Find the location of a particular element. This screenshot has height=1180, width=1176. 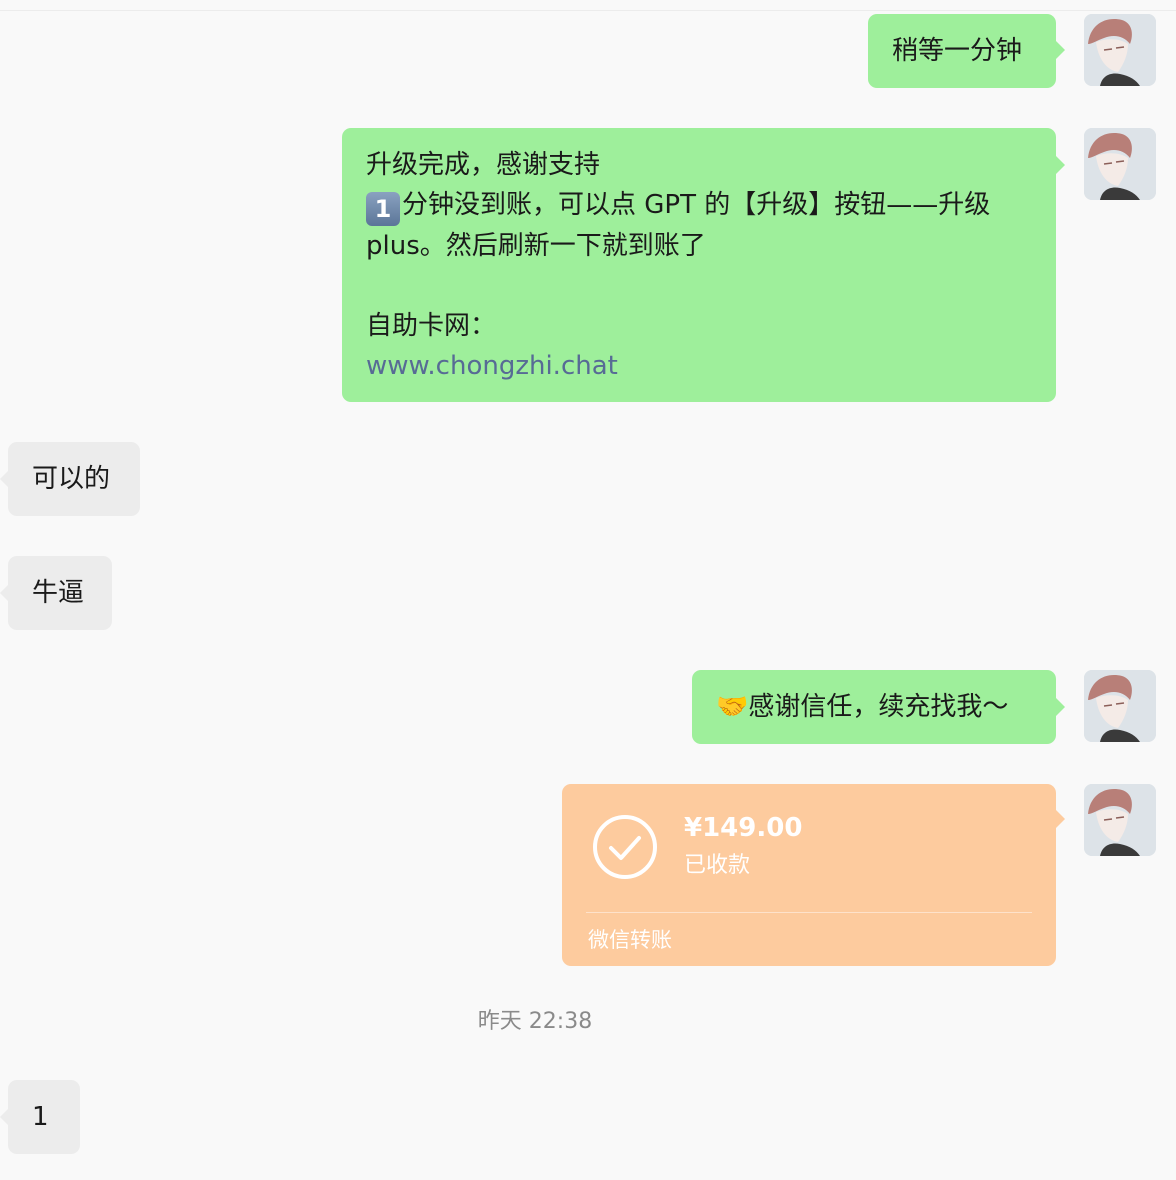

top-divider is located at coordinates (588, 10).